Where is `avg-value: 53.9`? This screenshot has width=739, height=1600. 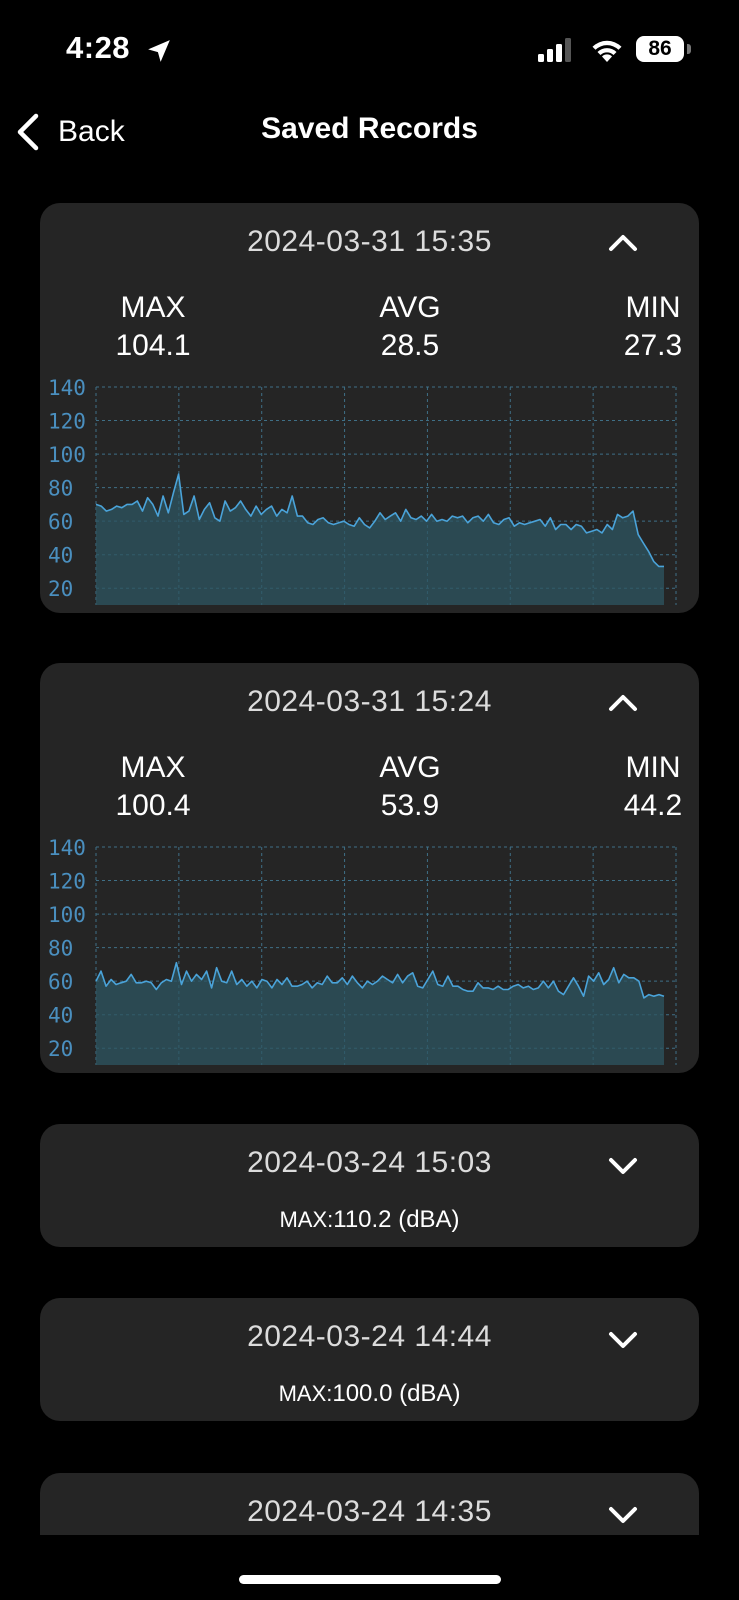 avg-value: 53.9 is located at coordinates (410, 805).